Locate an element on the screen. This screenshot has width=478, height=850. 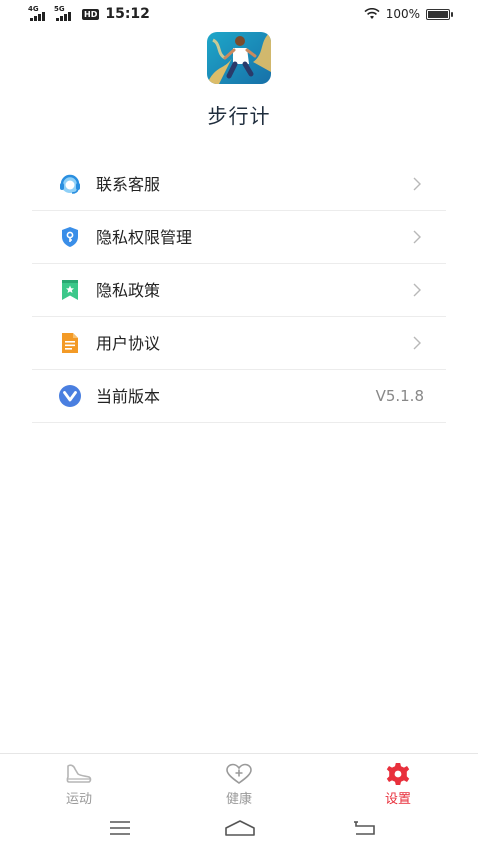
tab-health: 健康 is located at coordinates (239, 784).